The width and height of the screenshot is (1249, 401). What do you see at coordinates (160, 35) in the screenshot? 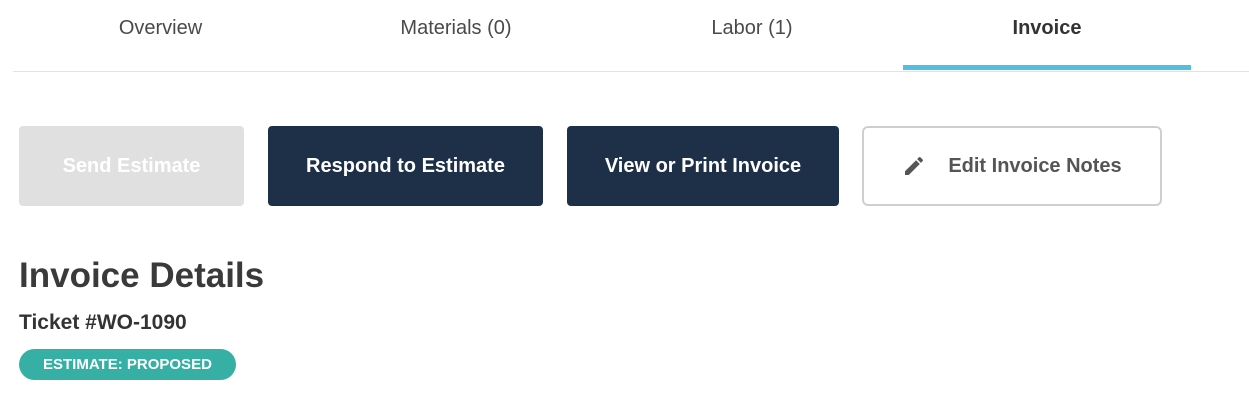
I see `tab-overview: Overview` at bounding box center [160, 35].